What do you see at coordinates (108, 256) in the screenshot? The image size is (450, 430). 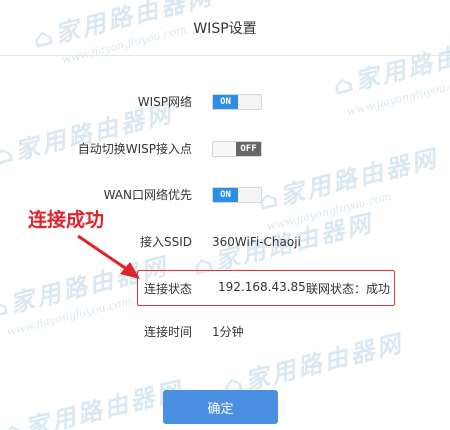 I see `annotation-arrow-icon` at bounding box center [108, 256].